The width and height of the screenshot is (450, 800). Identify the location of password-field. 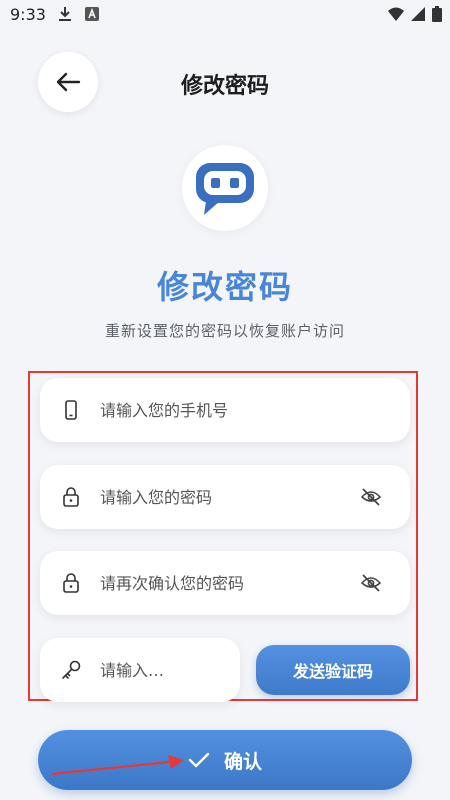
(225, 497).